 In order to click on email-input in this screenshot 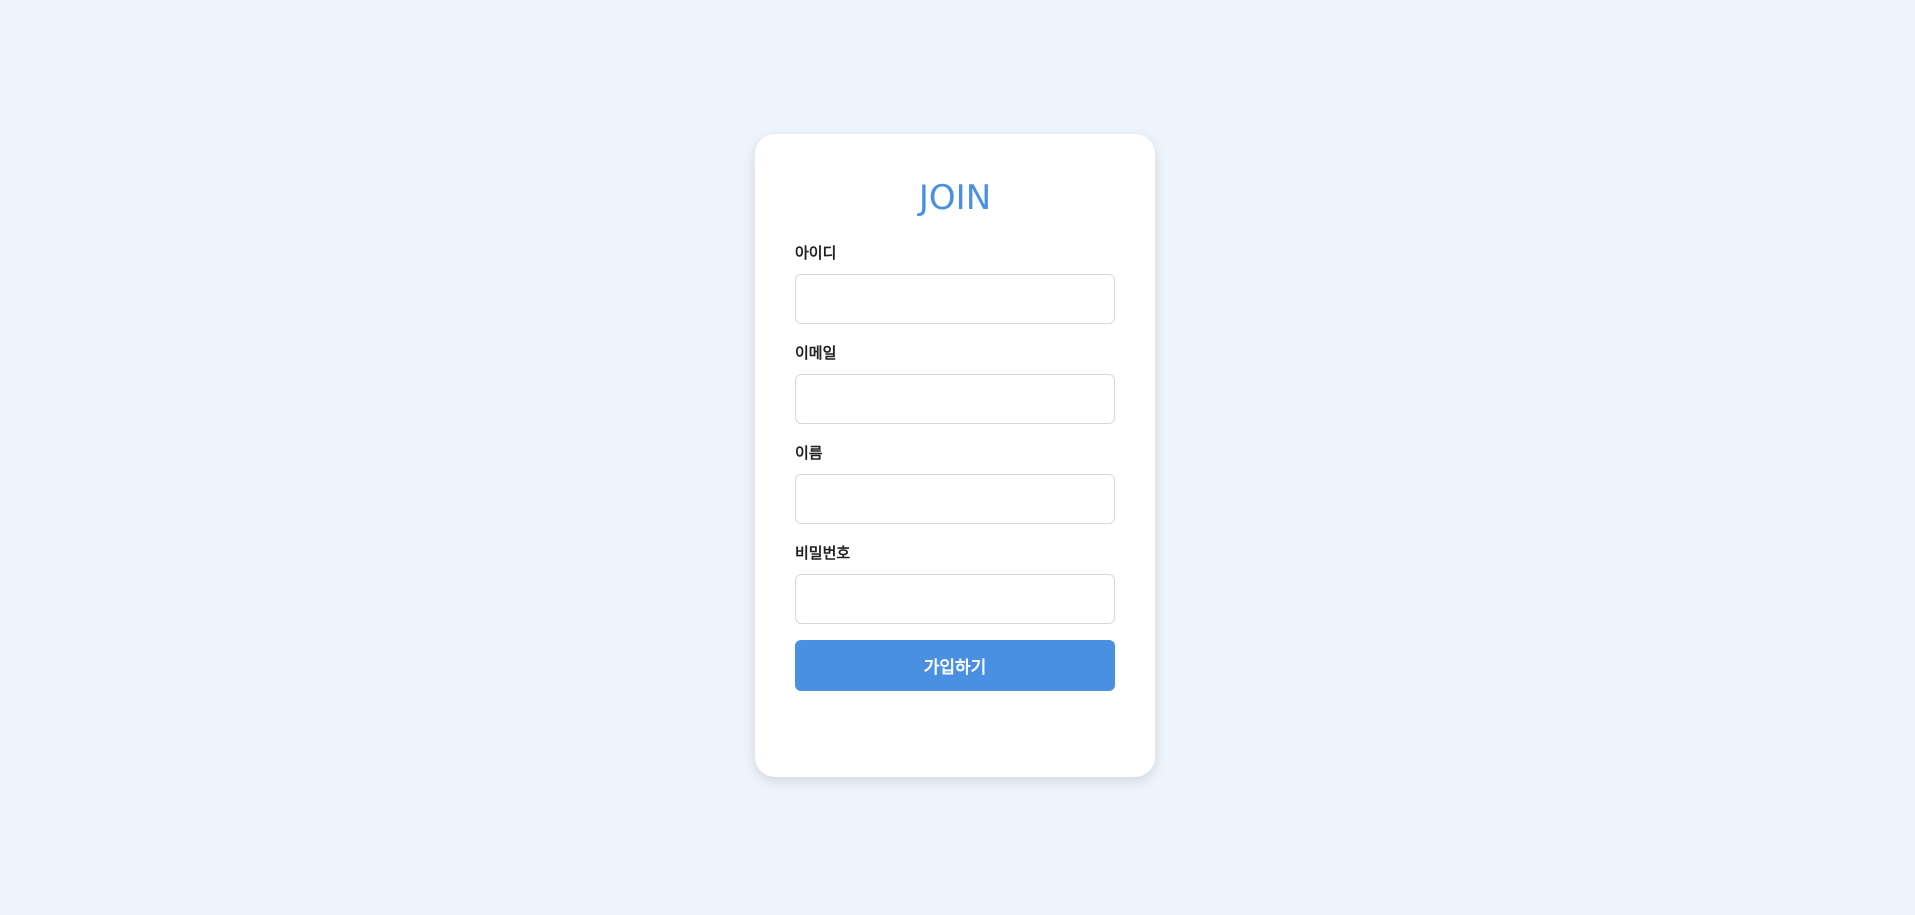, I will do `click(955, 399)`.